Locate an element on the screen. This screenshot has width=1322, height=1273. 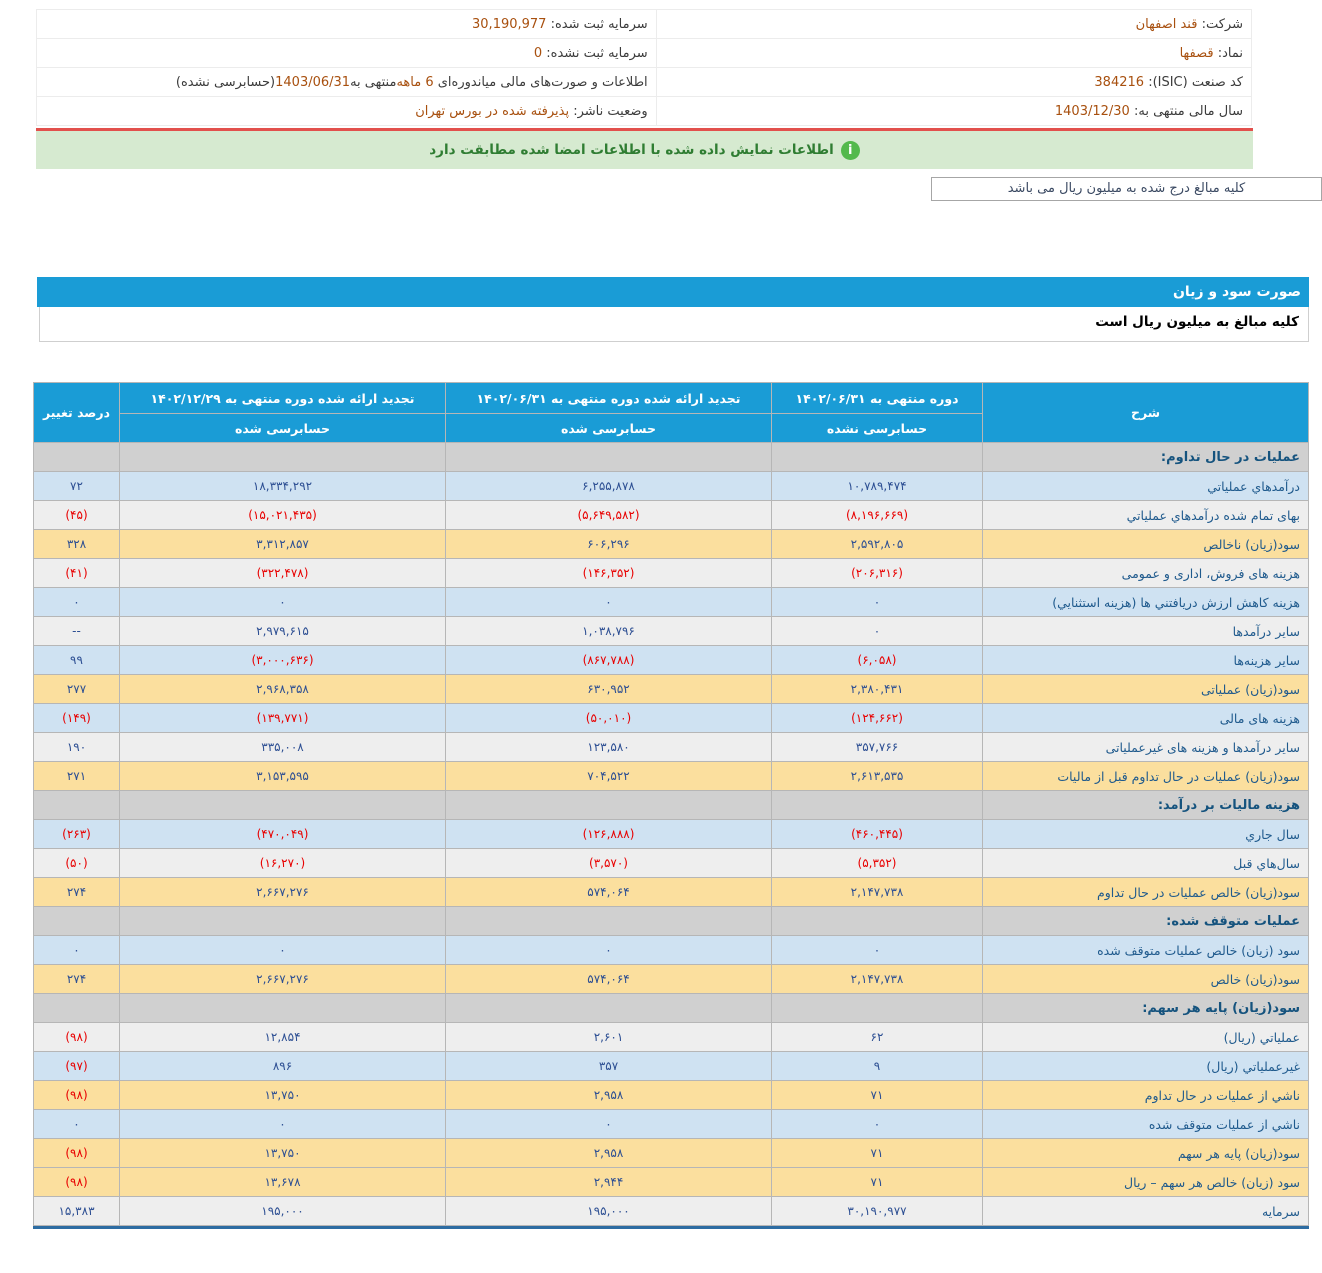
value-cell: (۵۰,۰۱۰) is located at coordinates (608, 718).